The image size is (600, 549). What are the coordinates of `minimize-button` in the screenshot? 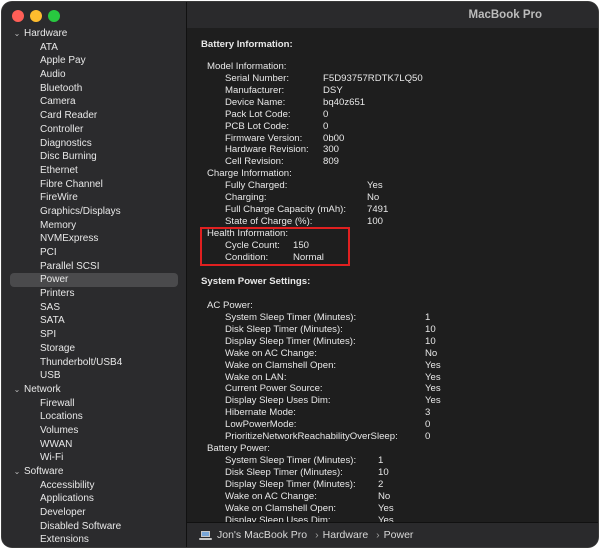 It's located at (36, 16).